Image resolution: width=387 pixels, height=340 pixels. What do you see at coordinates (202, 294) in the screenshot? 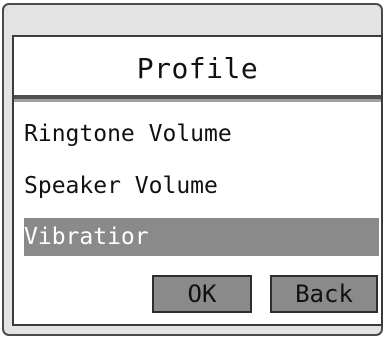
I see `ok-button: OK` at bounding box center [202, 294].